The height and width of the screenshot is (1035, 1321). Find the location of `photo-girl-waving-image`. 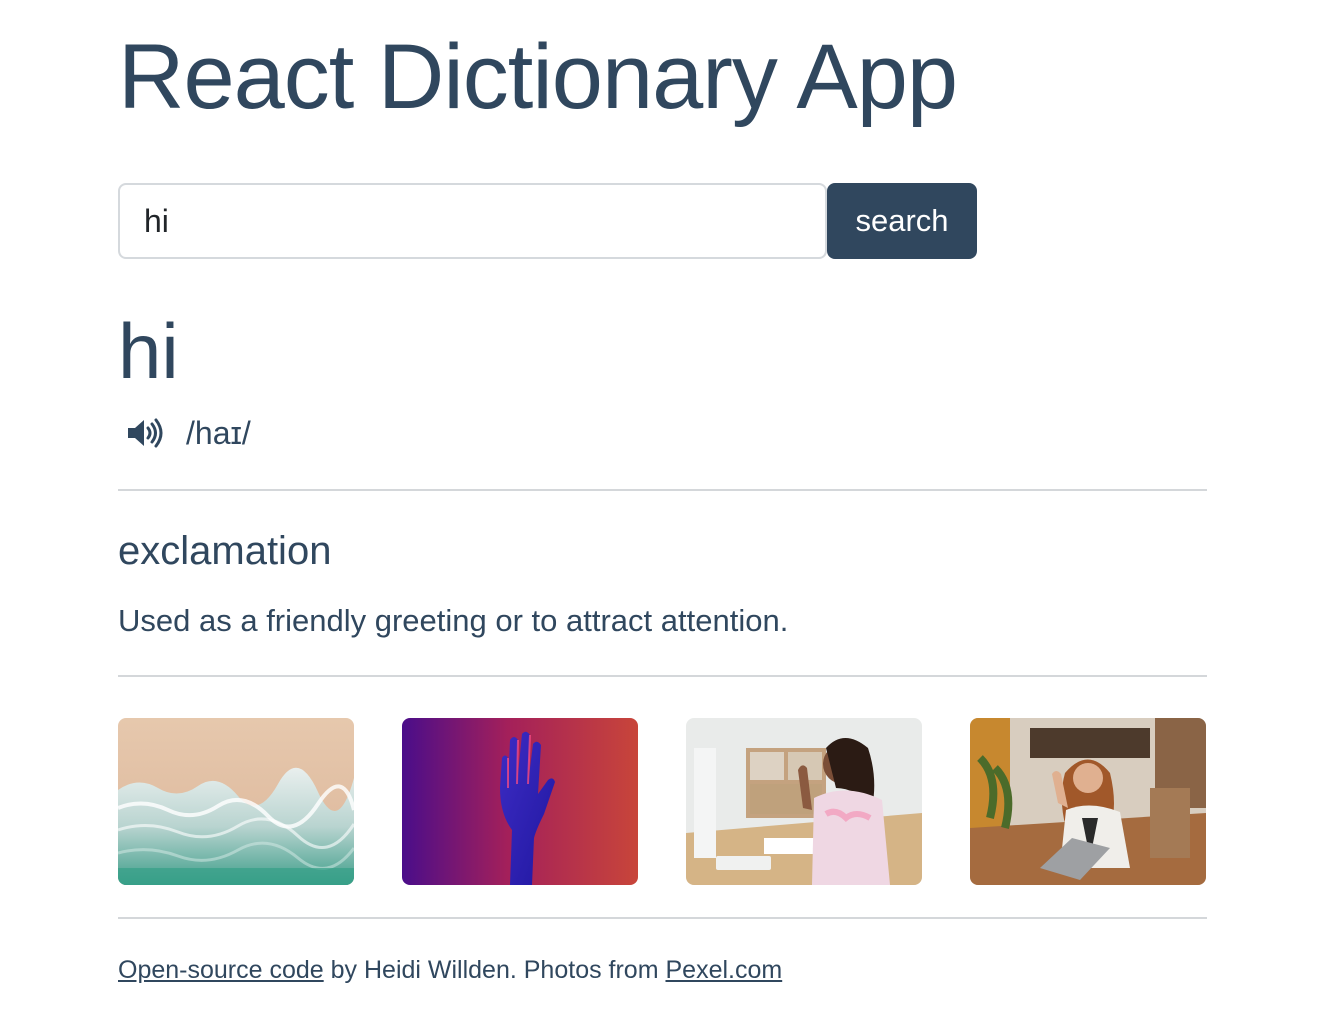

photo-girl-waving-image is located at coordinates (804, 801).